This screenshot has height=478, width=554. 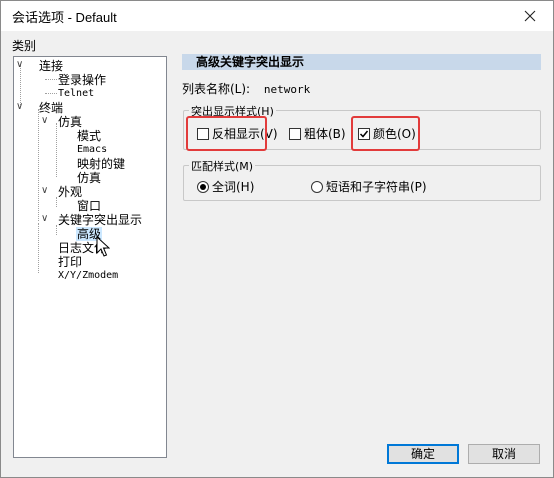 I want to click on bold-checkbox-box, so click(x=295, y=133).